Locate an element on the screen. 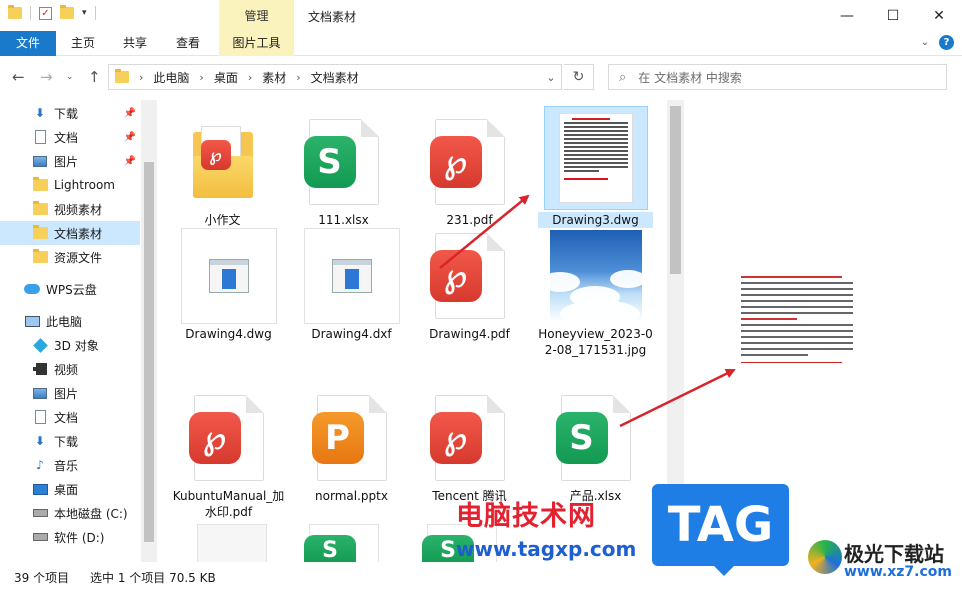 Image resolution: width=962 pixels, height=589 pixels. tab-file: 文件 is located at coordinates (28, 43).